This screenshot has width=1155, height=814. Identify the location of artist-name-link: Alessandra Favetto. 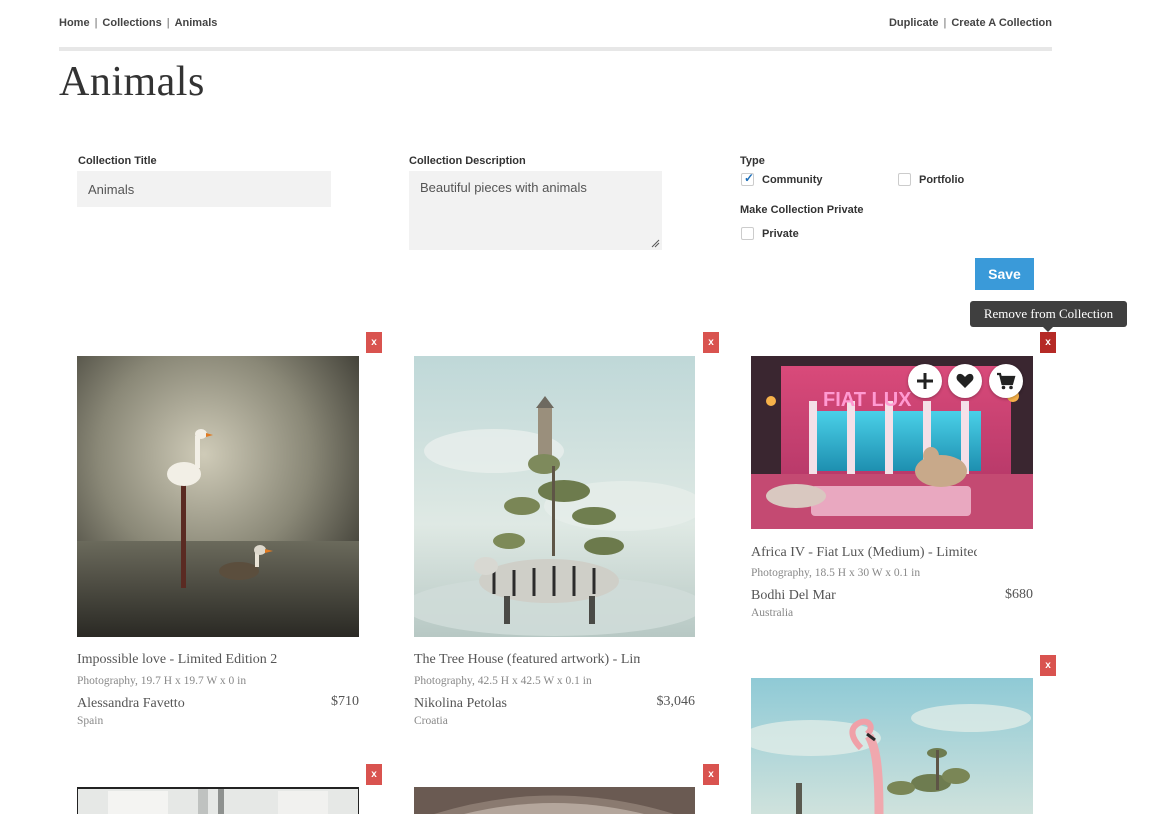
(131, 704).